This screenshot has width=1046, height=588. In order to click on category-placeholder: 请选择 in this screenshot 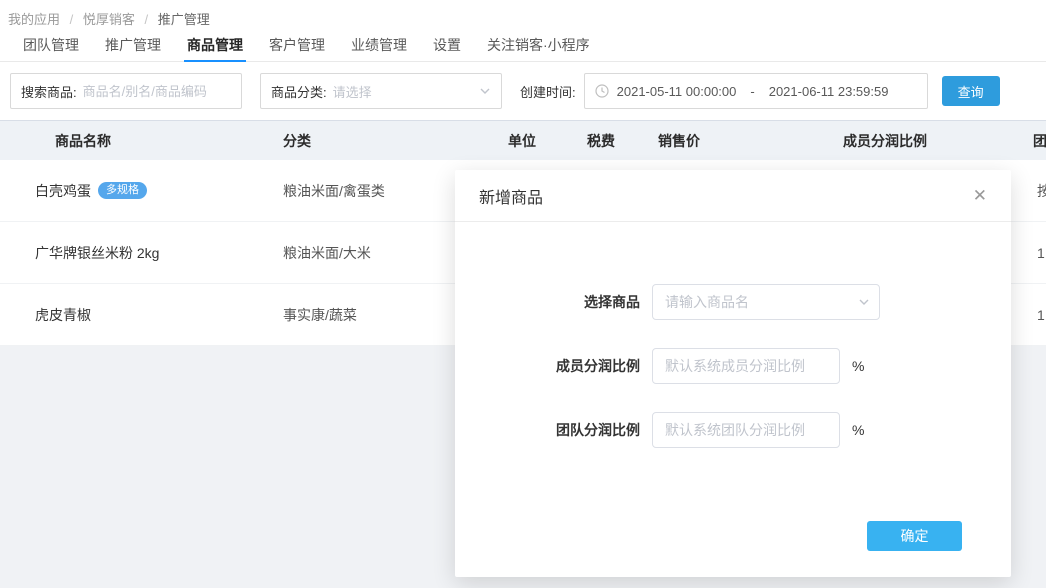, I will do `click(352, 92)`.